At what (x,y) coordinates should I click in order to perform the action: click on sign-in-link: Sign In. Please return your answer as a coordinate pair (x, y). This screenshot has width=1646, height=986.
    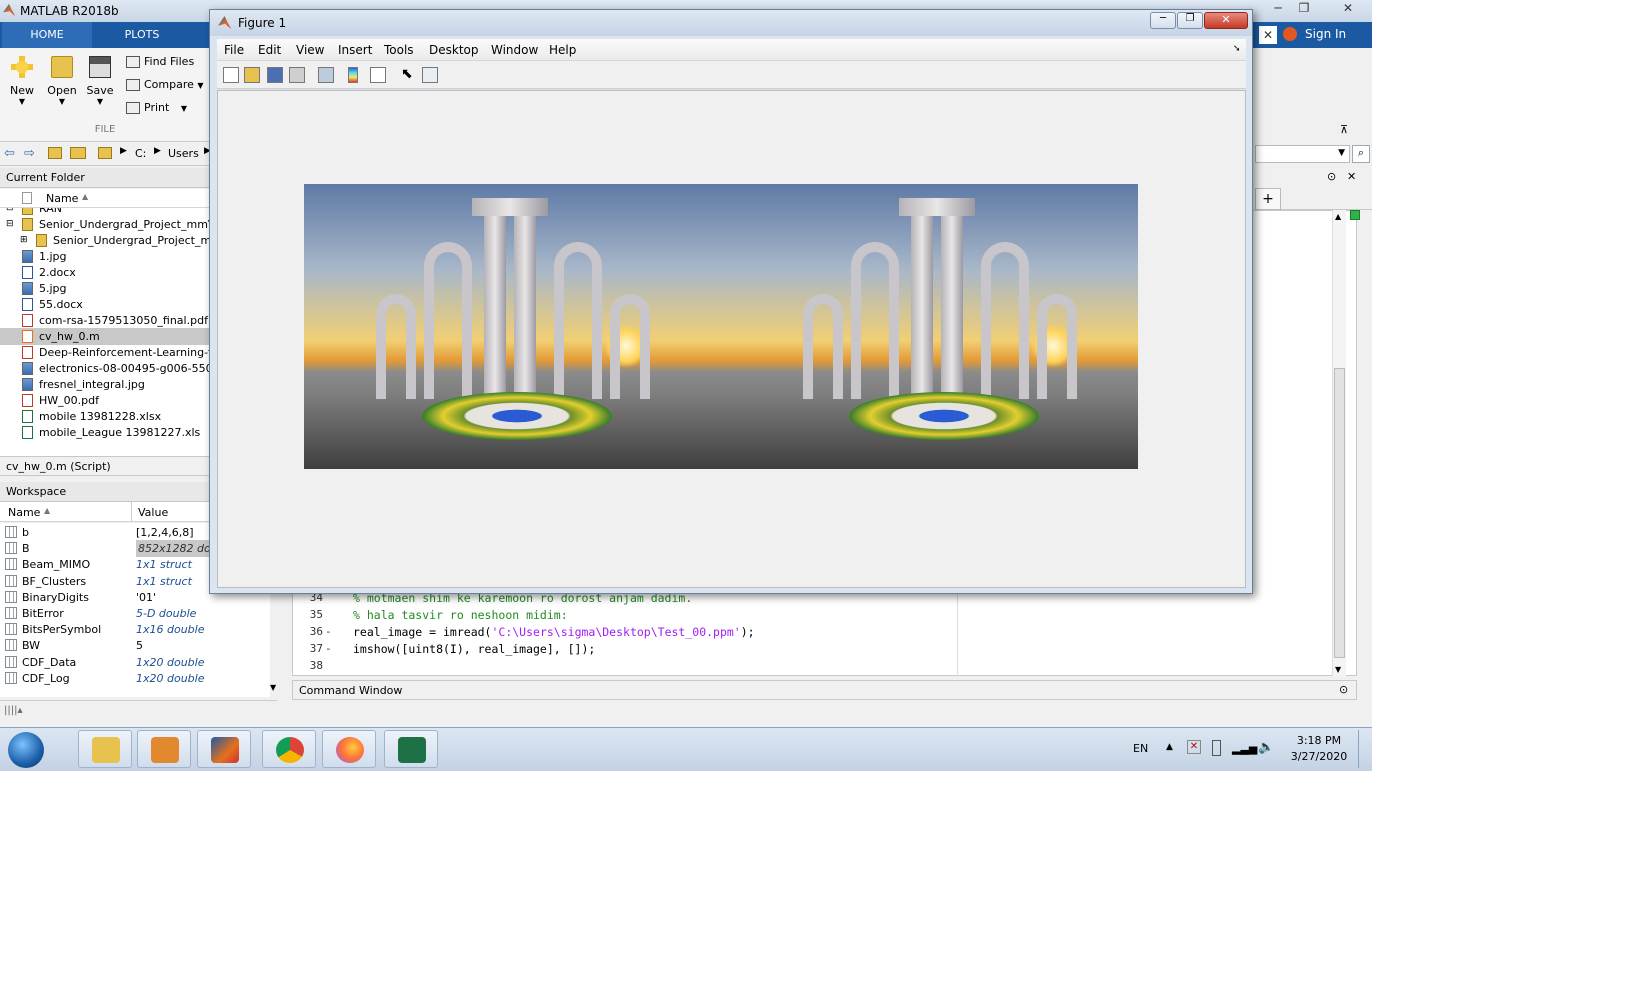
    Looking at the image, I should click on (1325, 34).